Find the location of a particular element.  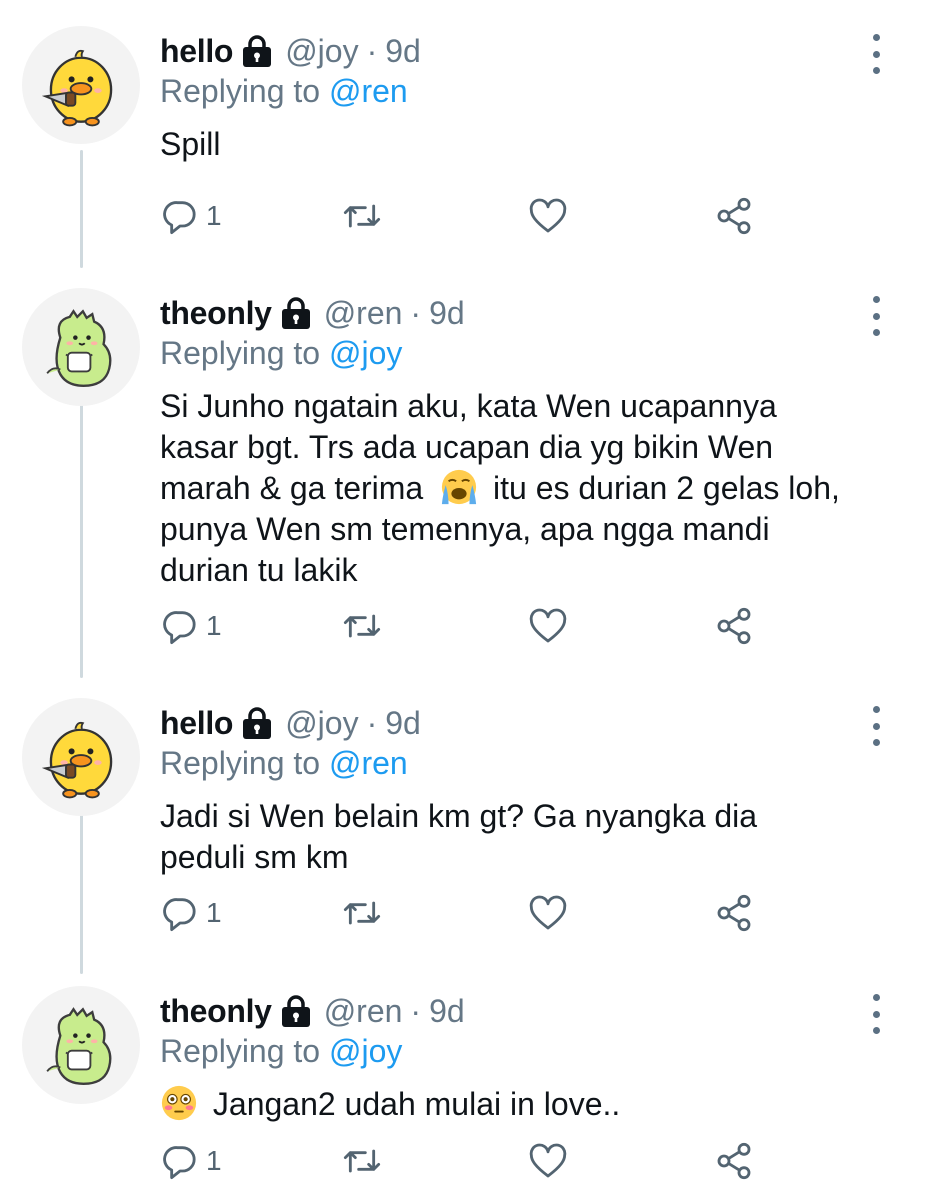

tweet-text-line: Jadi si Wen belain km gt? Ga nyangka dia is located at coordinates (459, 816).